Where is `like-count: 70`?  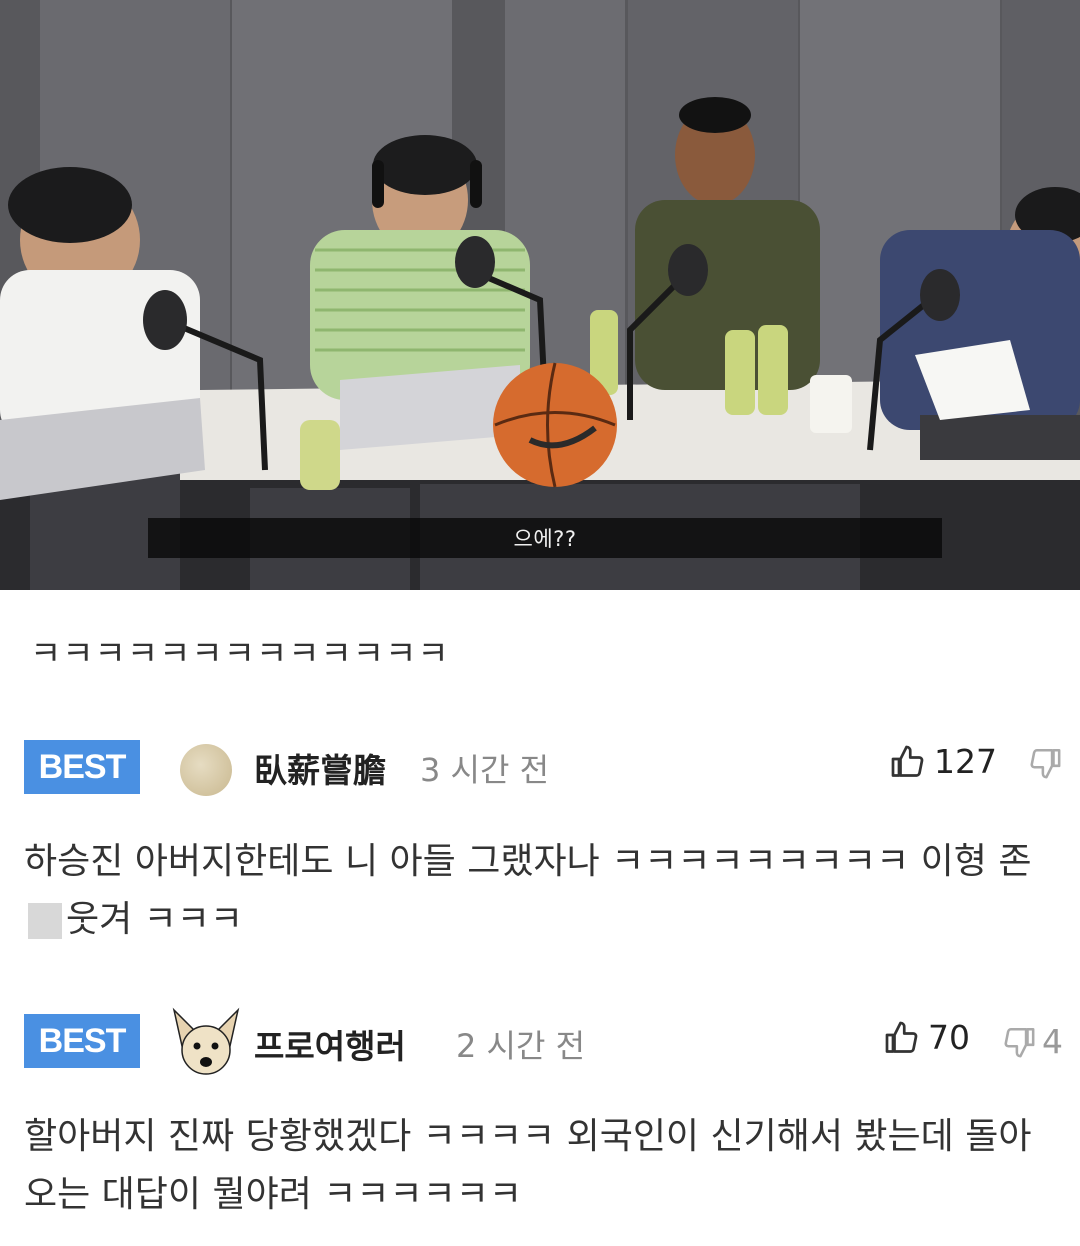 like-count: 70 is located at coordinates (949, 1037).